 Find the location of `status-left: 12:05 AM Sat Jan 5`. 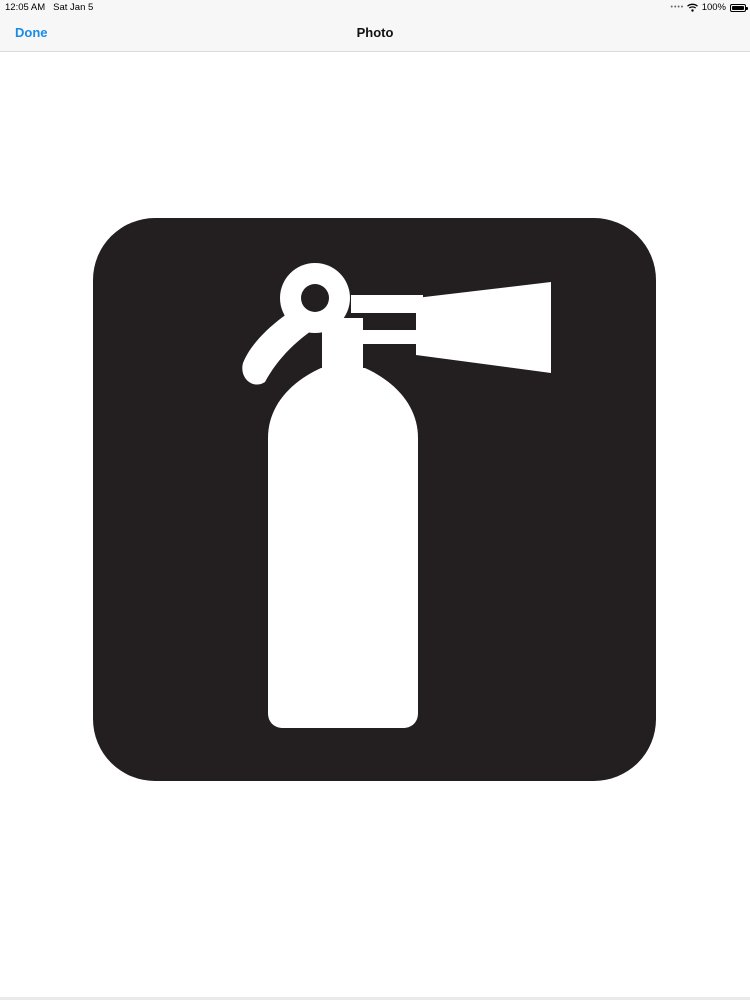

status-left: 12:05 AM Sat Jan 5 is located at coordinates (49, 7).